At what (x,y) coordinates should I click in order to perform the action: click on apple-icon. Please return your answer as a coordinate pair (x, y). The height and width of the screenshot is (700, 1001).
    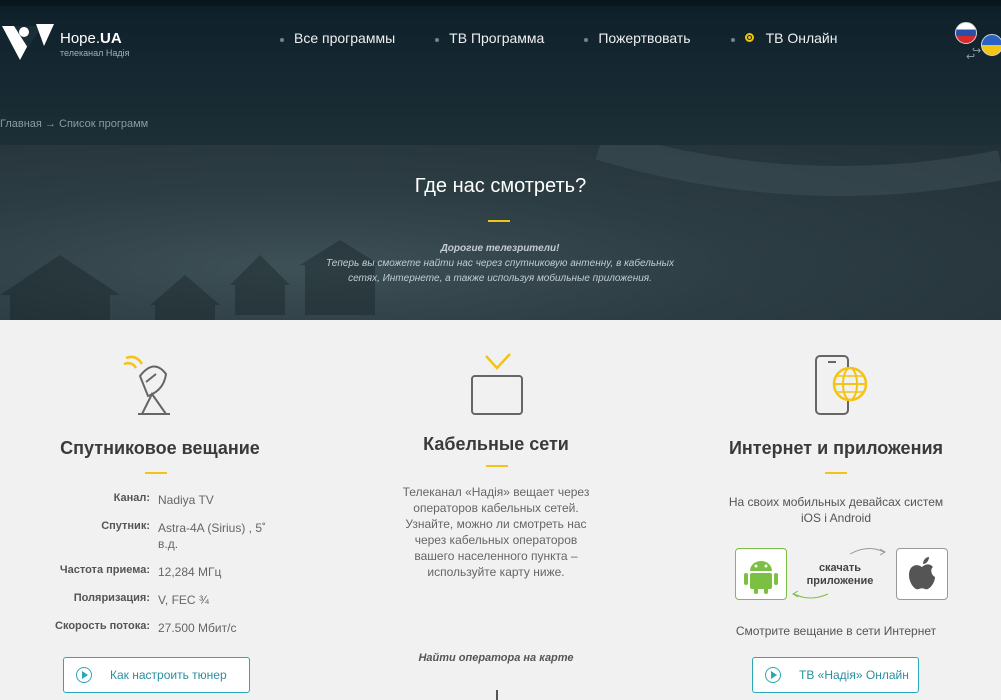
    Looking at the image, I should click on (922, 573).